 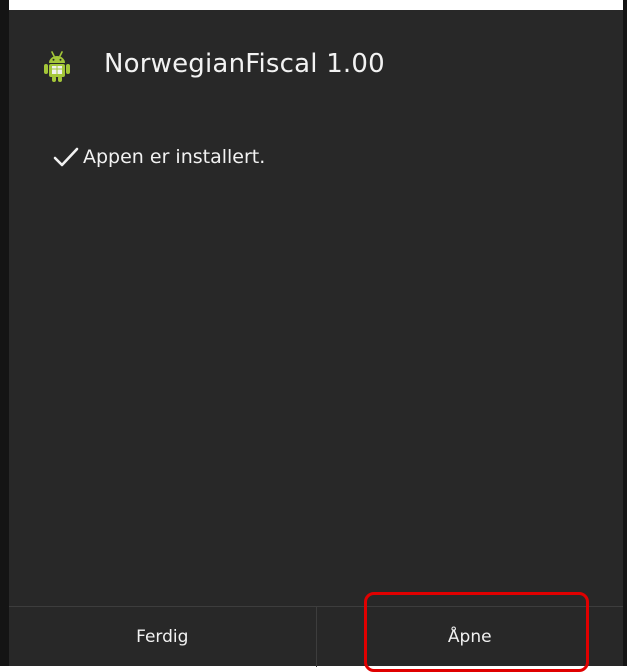 What do you see at coordinates (4, 333) in the screenshot?
I see `screen-left-bezel` at bounding box center [4, 333].